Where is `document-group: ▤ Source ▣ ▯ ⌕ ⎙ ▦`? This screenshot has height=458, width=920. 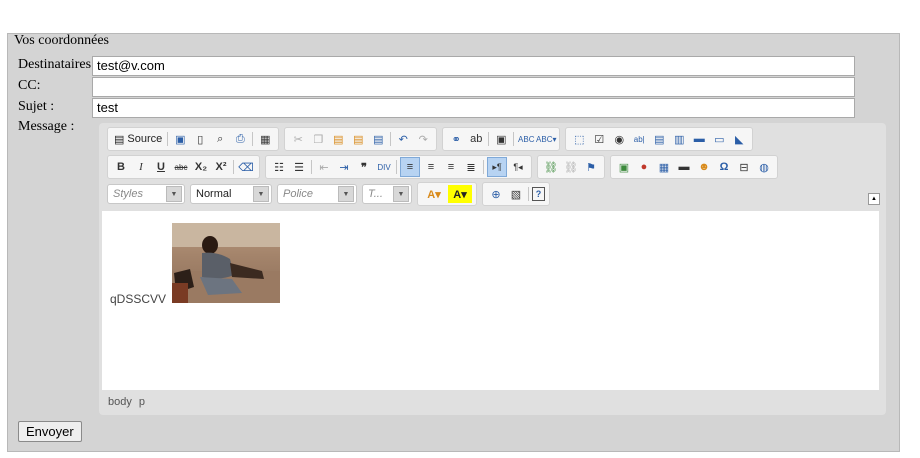
document-group: ▤ Source ▣ ▯ ⌕ ⎙ ▦ is located at coordinates (193, 139).